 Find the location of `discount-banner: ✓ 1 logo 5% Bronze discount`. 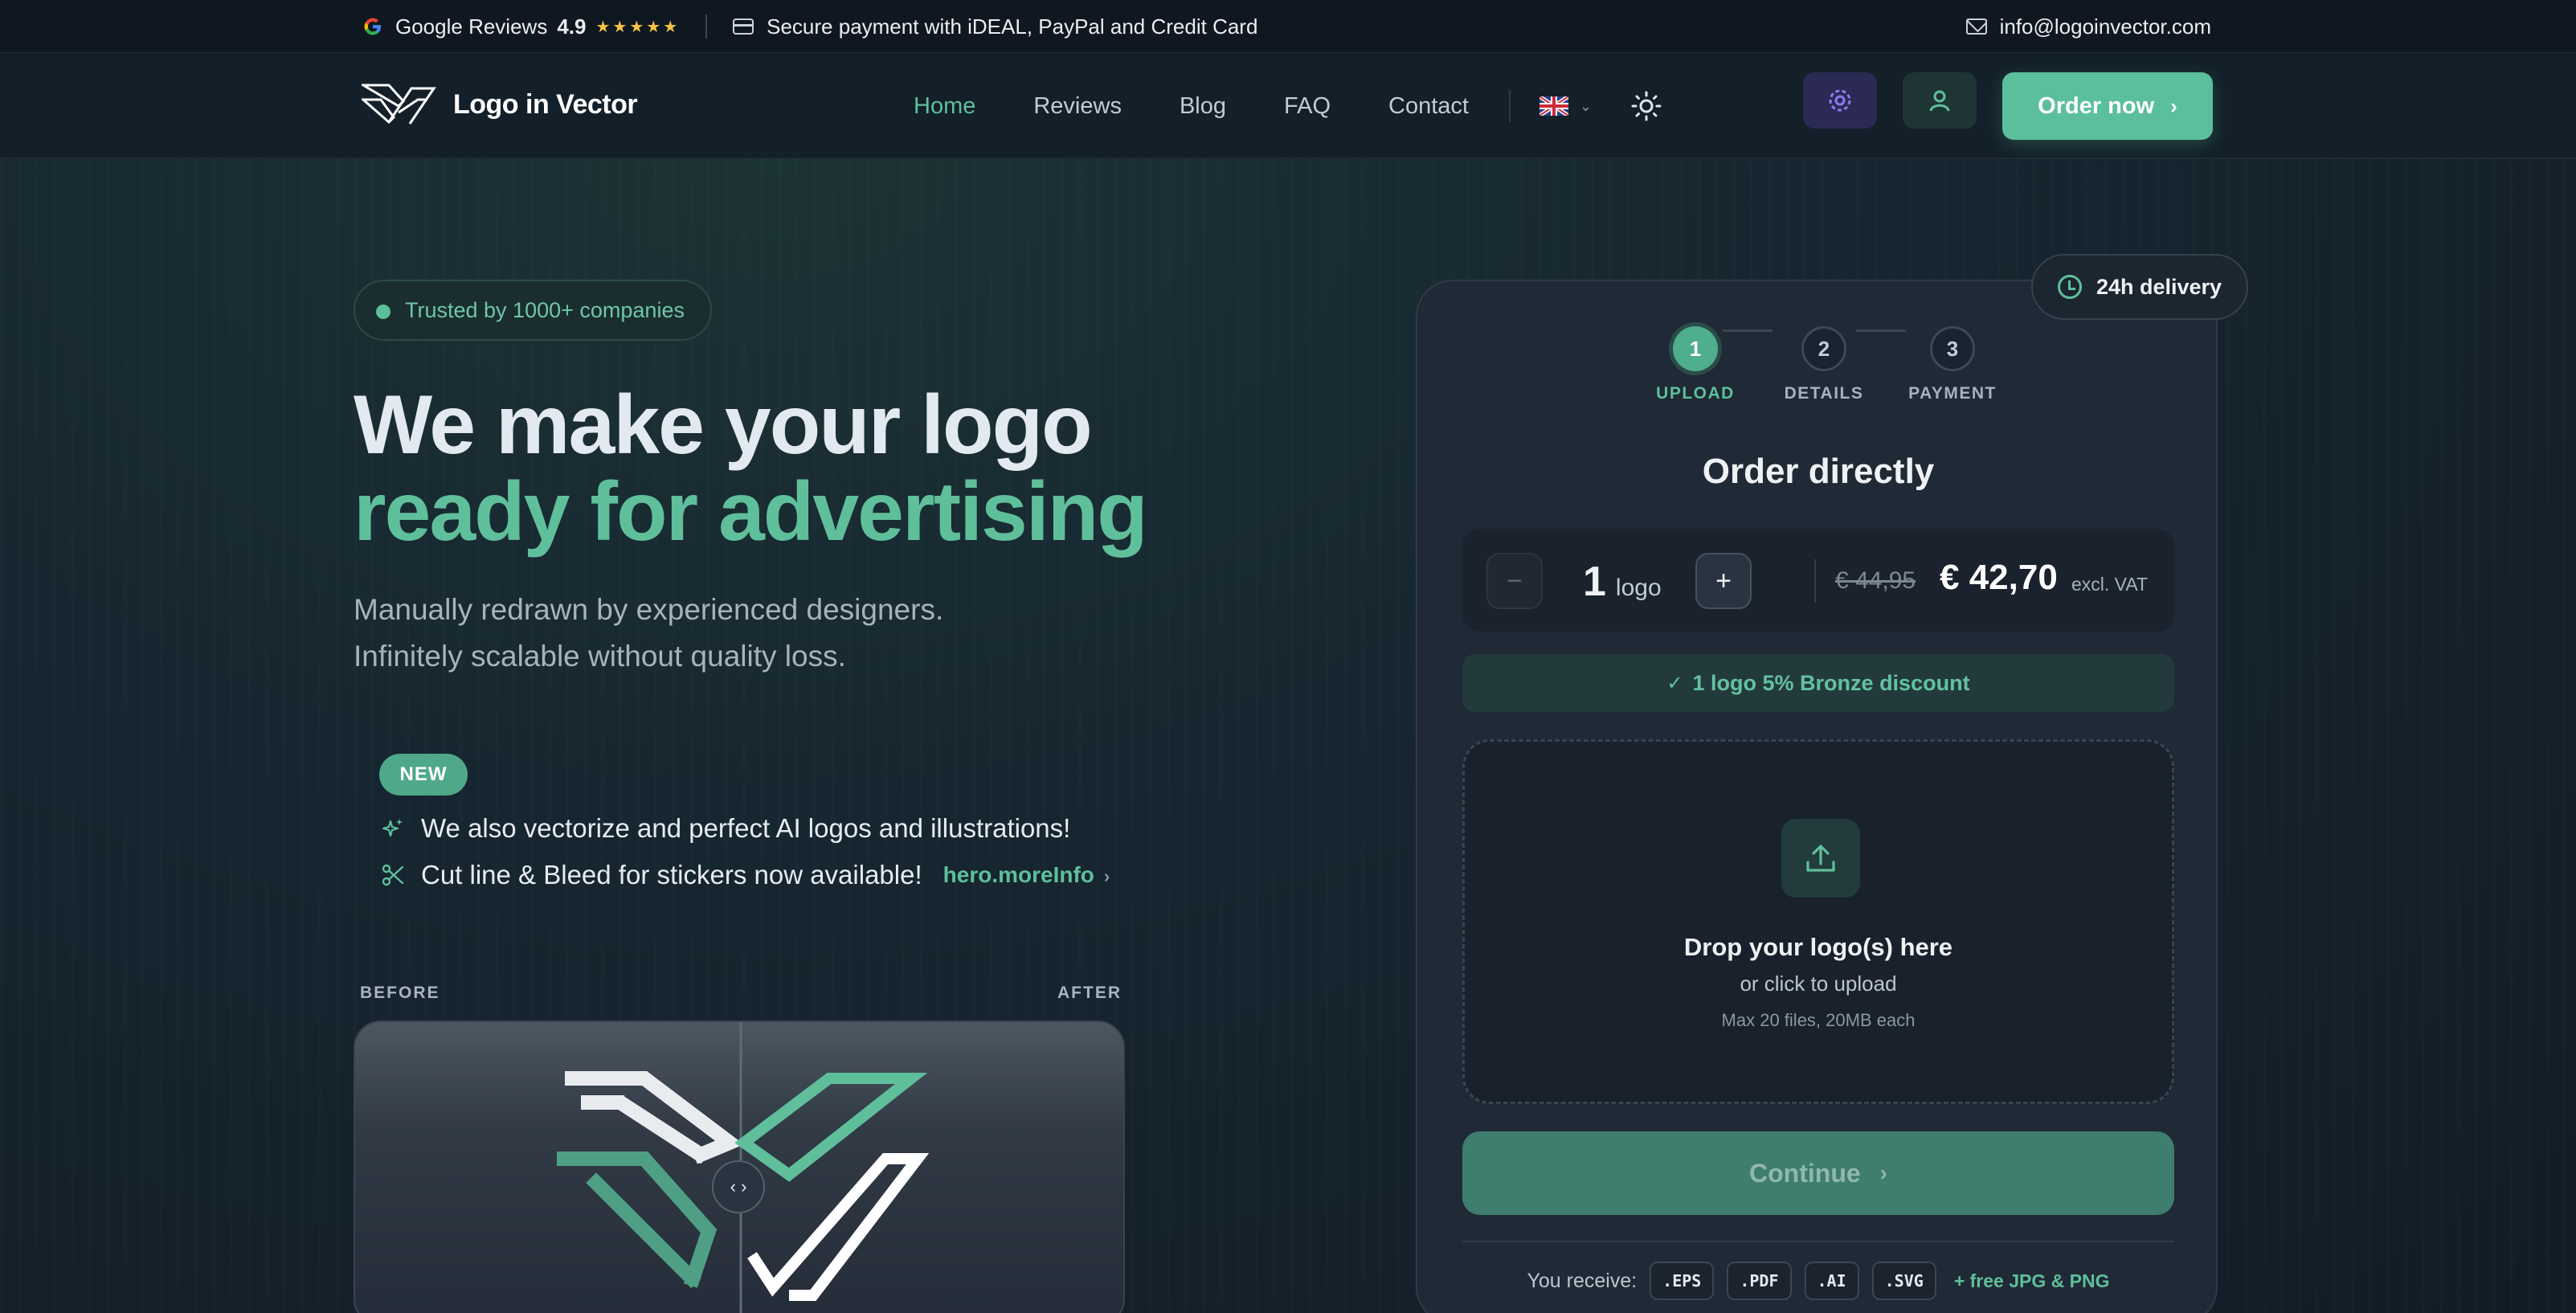

discount-banner: ✓ 1 logo 5% Bronze discount is located at coordinates (1818, 683).